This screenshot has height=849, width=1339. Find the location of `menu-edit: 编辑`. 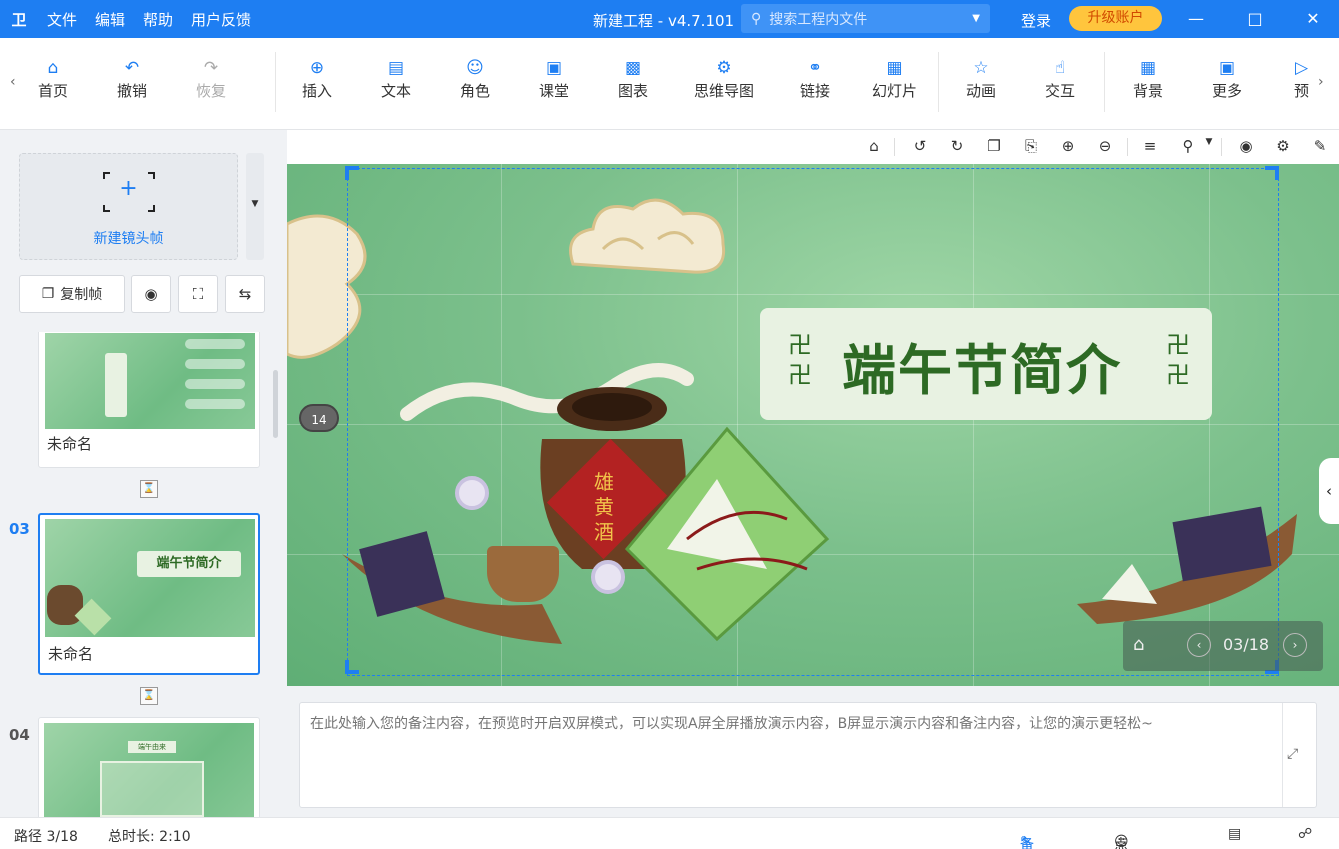

menu-edit: 编辑 is located at coordinates (110, 19).